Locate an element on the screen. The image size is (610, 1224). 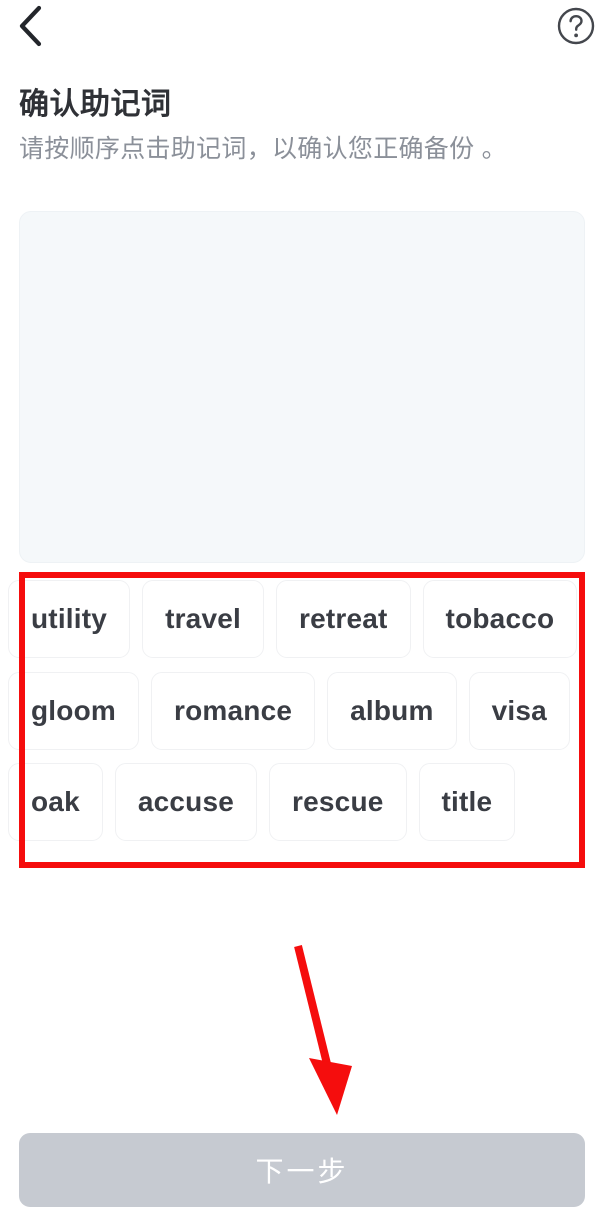
next-button: 下一步 is located at coordinates (302, 1170).